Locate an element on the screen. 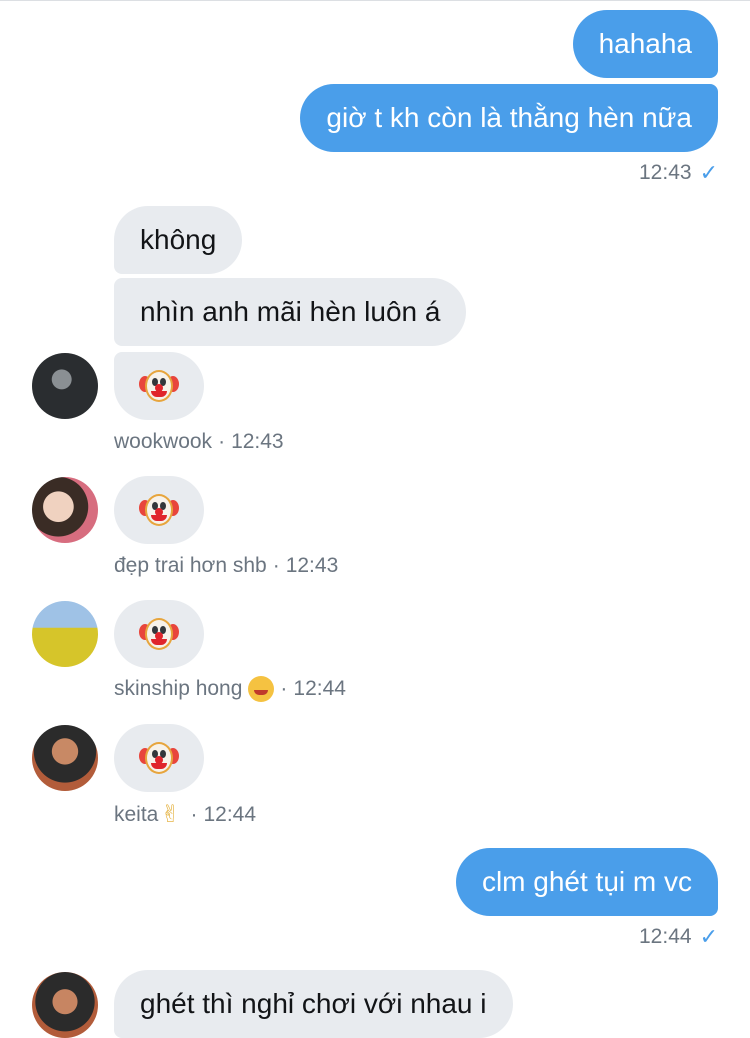 Image resolution: width=750 pixels, height=1038 pixels. message-meta: skinship hong · 12:44 is located at coordinates (230, 689).